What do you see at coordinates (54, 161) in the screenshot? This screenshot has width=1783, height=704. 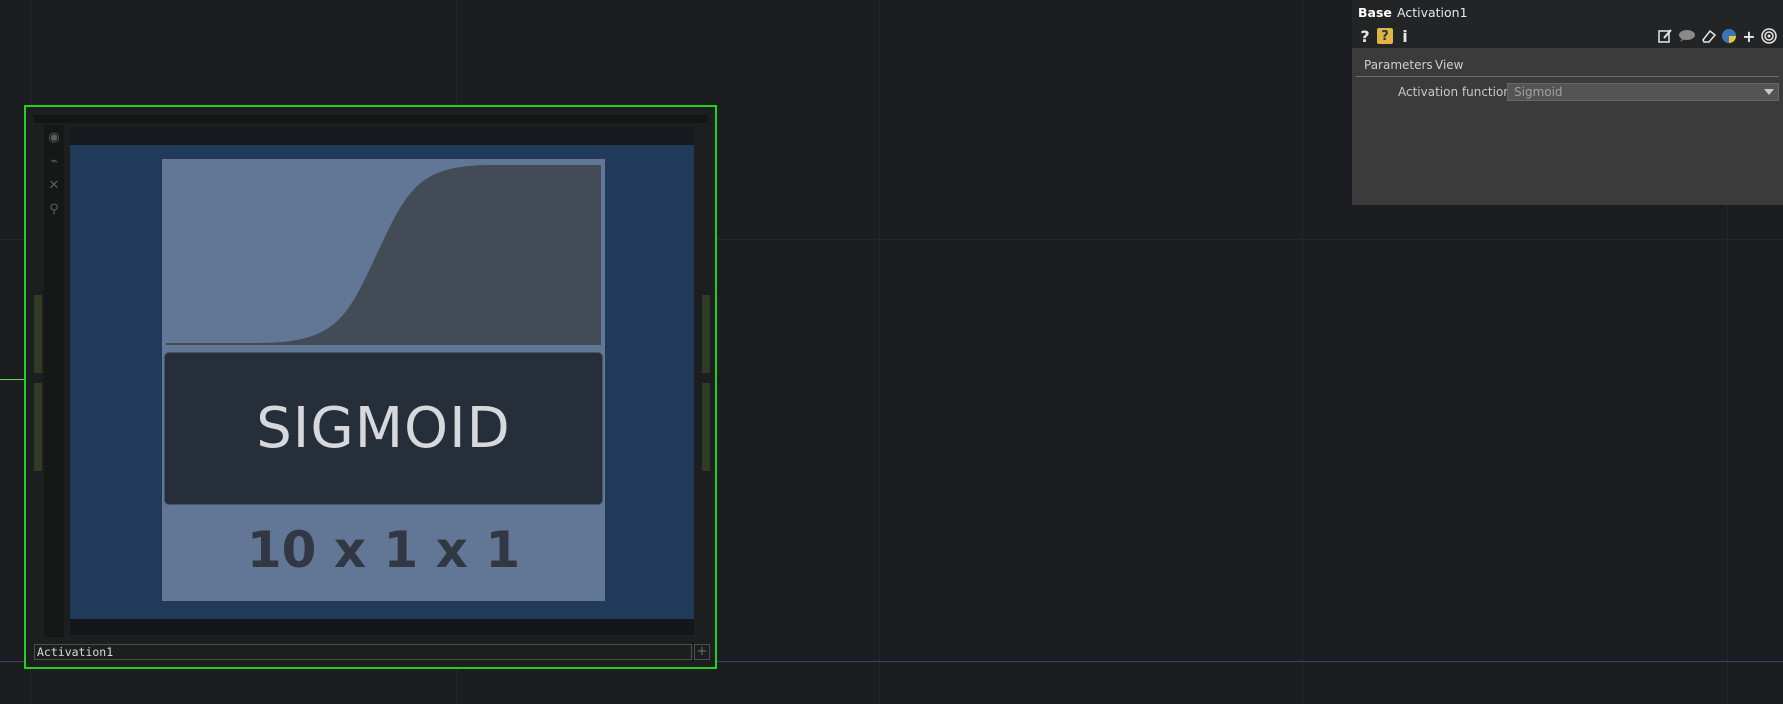 I see `graph-icon: ⌁` at bounding box center [54, 161].